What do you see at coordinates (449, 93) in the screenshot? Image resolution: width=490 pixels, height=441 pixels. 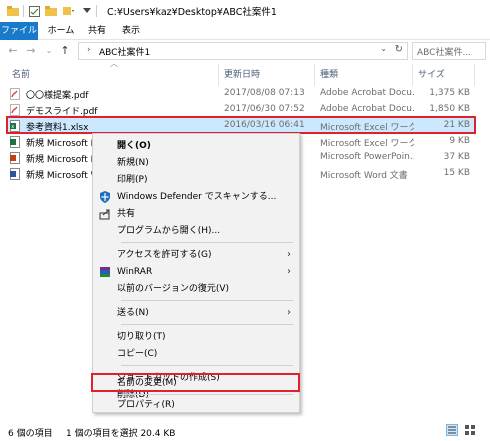 I see `file-size: 1,375 KB` at bounding box center [449, 93].